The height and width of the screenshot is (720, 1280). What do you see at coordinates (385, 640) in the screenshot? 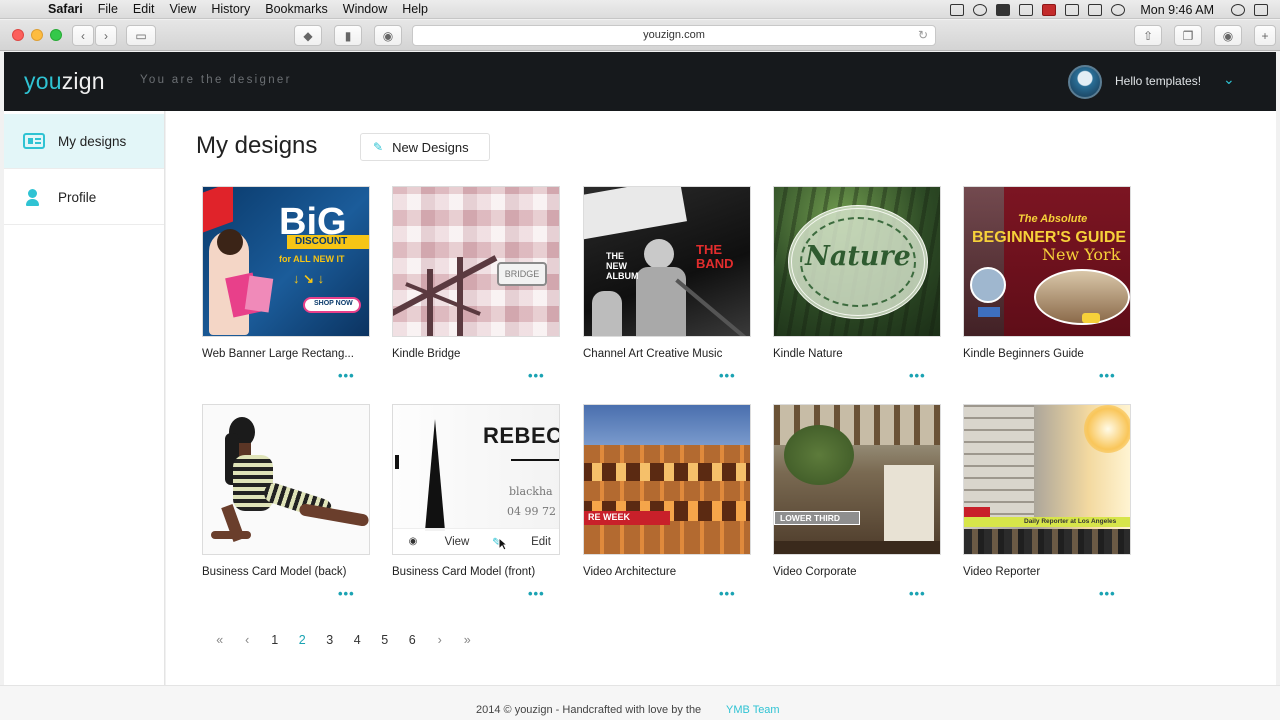
I see `page-button: 5` at bounding box center [385, 640].